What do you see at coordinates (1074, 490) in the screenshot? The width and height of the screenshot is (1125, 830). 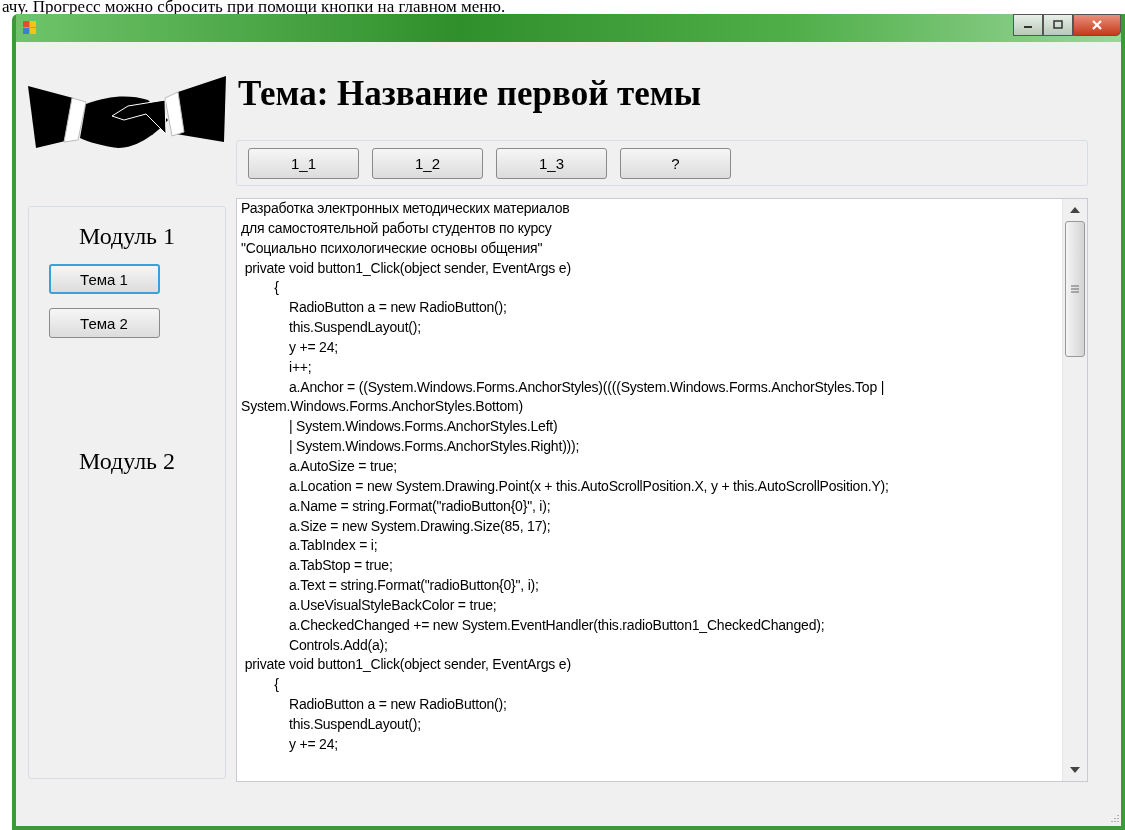 I see `scrollbar` at bounding box center [1074, 490].